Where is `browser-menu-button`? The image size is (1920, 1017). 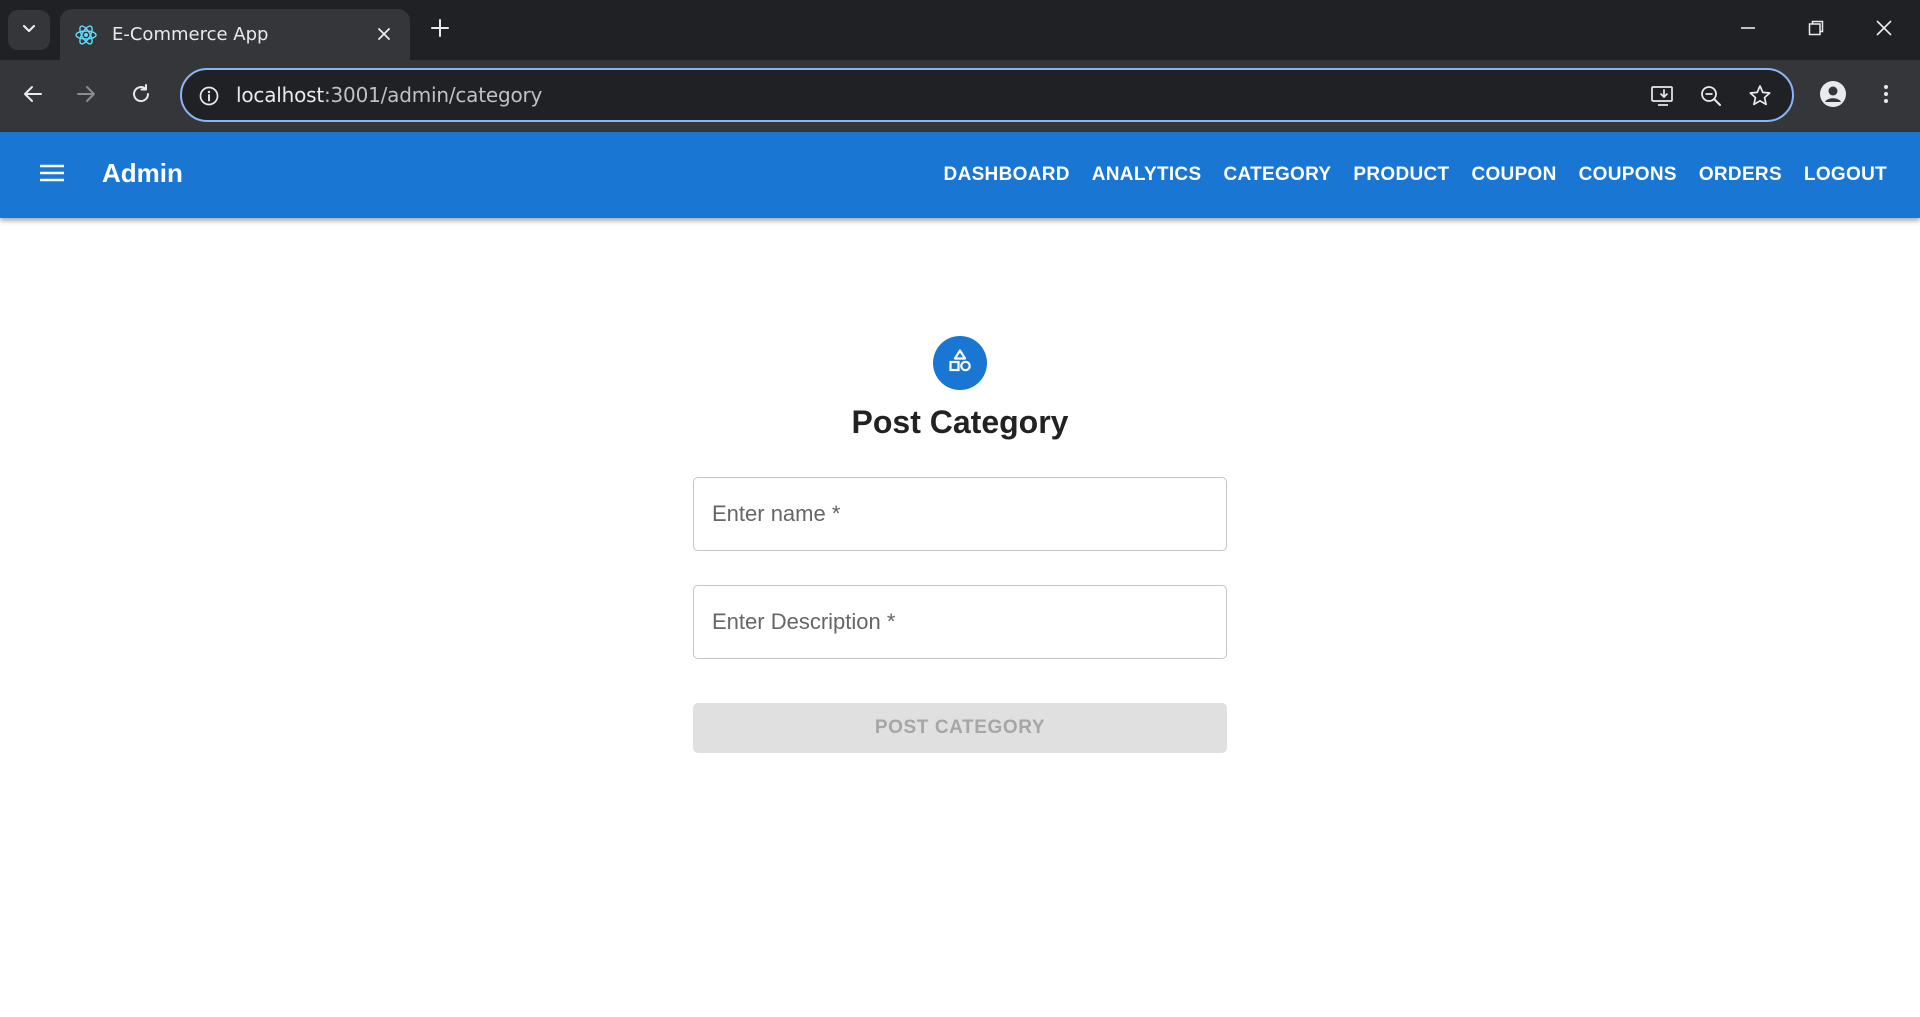
browser-menu-button is located at coordinates (1886, 96).